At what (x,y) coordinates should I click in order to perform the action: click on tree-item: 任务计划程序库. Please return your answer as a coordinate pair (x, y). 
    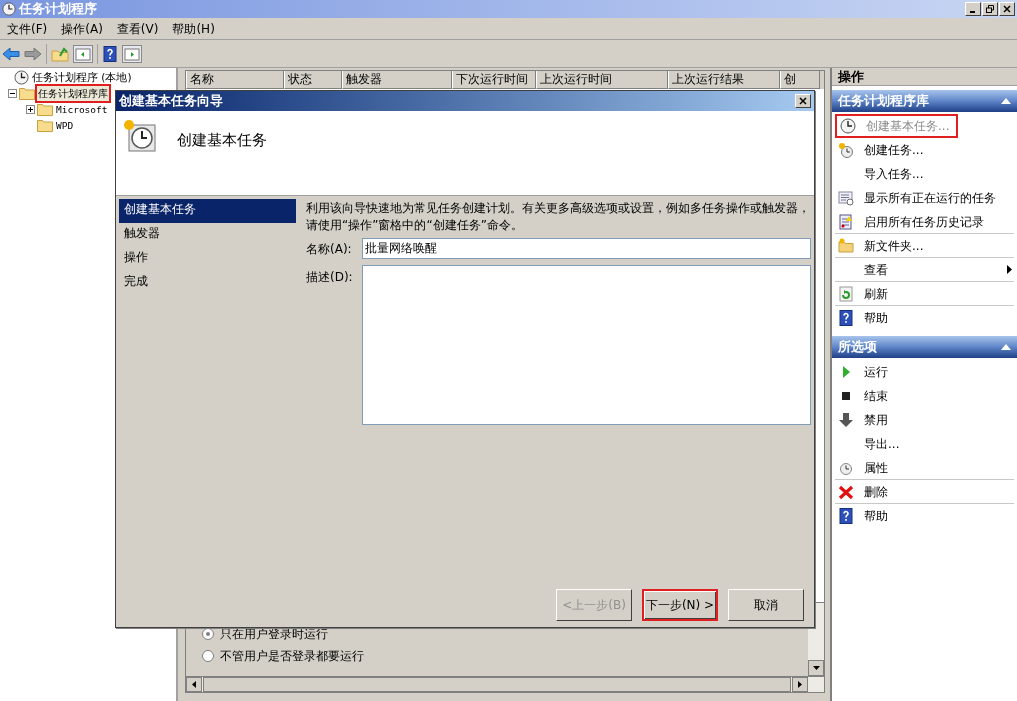
    Looking at the image, I should click on (73, 93).